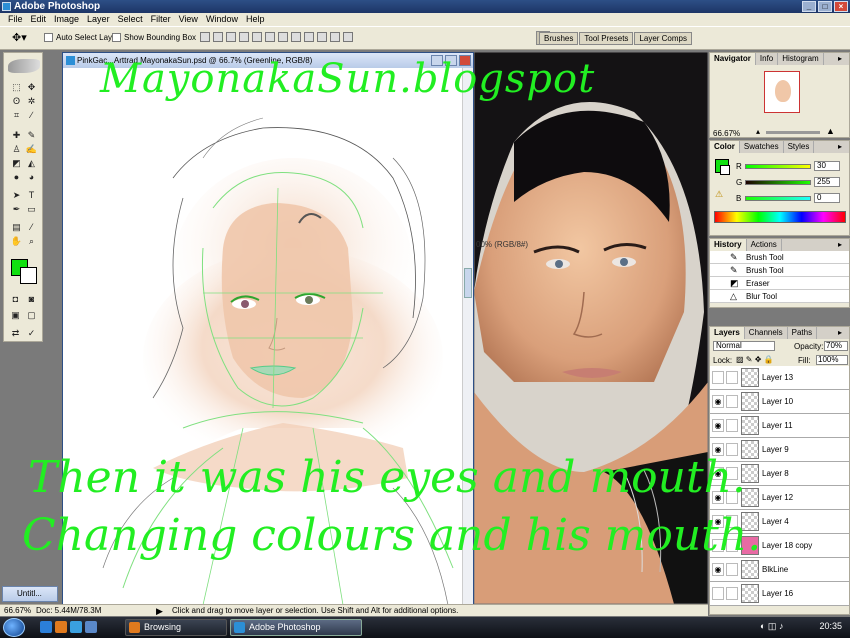  What do you see at coordinates (16, 101) in the screenshot?
I see `lasso-tool-icon: ʘ` at bounding box center [16, 101].